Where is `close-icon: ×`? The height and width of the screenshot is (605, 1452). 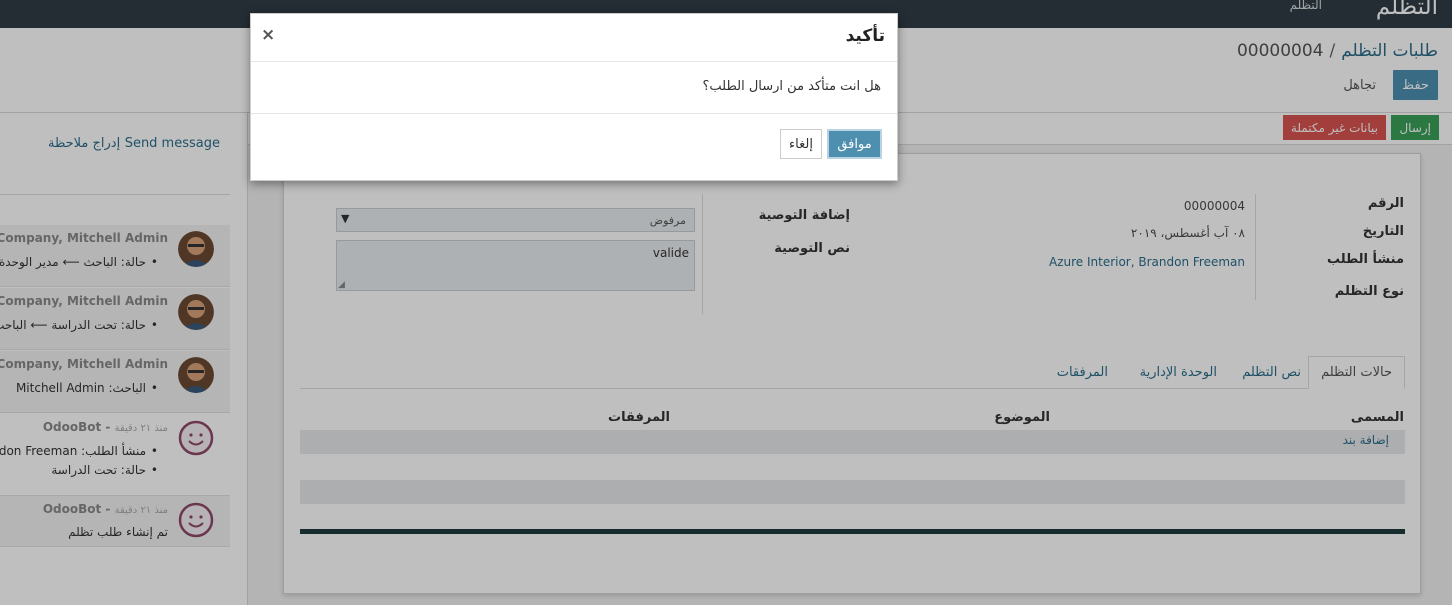
close-icon: × is located at coordinates (268, 35).